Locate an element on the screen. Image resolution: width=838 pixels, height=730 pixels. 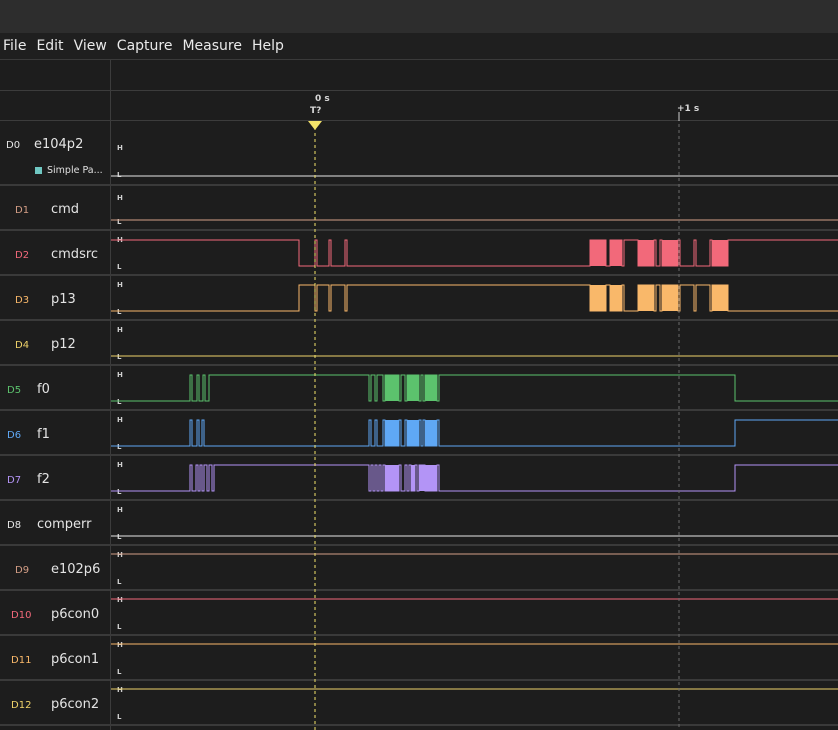
channel-name: f2 is located at coordinates (43, 479).